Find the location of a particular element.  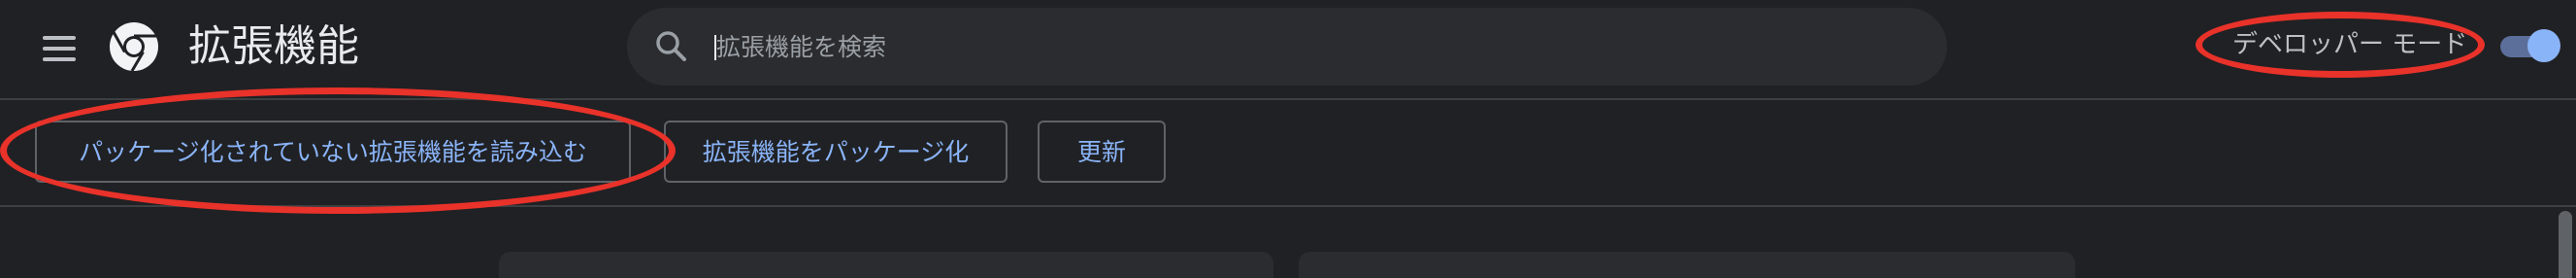

page-title: 拡張機能 is located at coordinates (273, 46).